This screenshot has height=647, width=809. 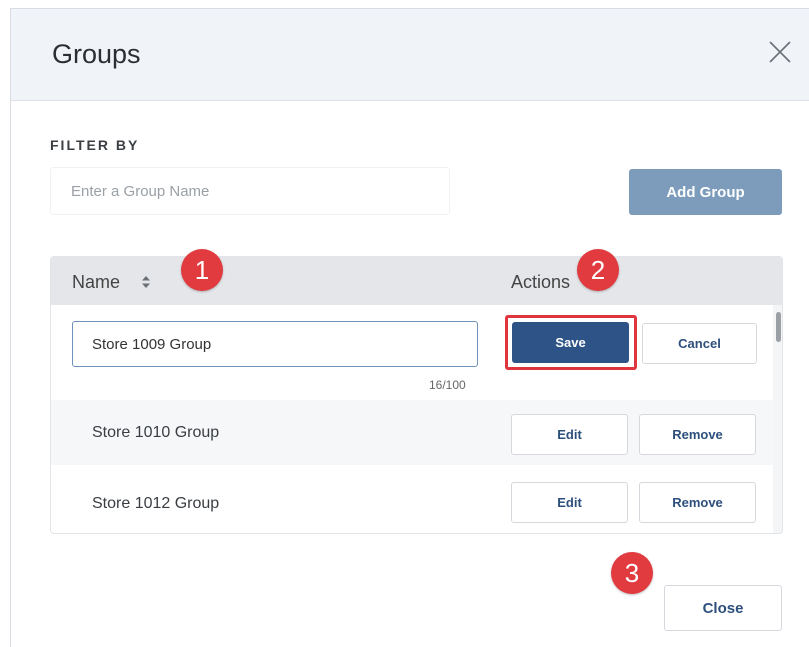 What do you see at coordinates (705, 192) in the screenshot?
I see `add-group-button: Add Group` at bounding box center [705, 192].